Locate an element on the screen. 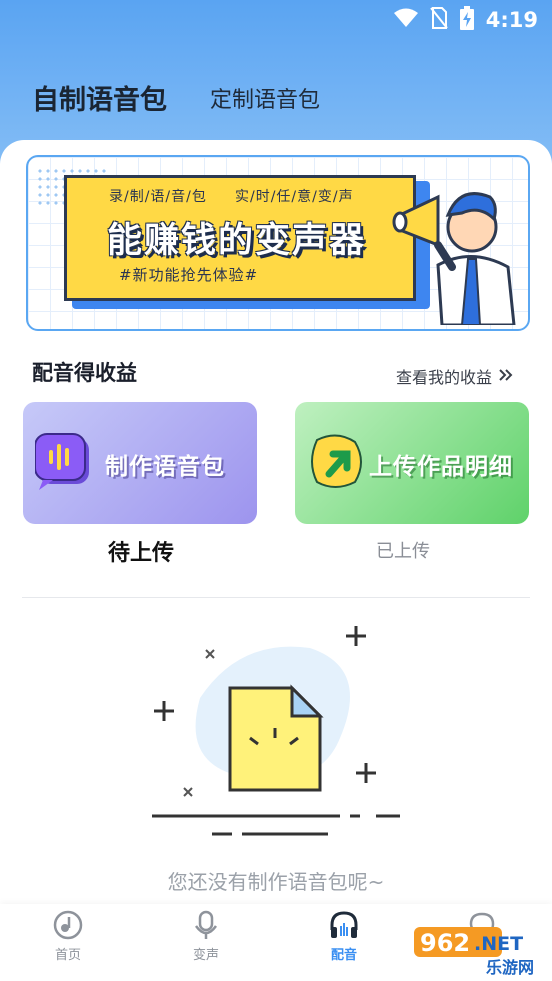 The image size is (552, 981). wifi-icon is located at coordinates (405, 20).